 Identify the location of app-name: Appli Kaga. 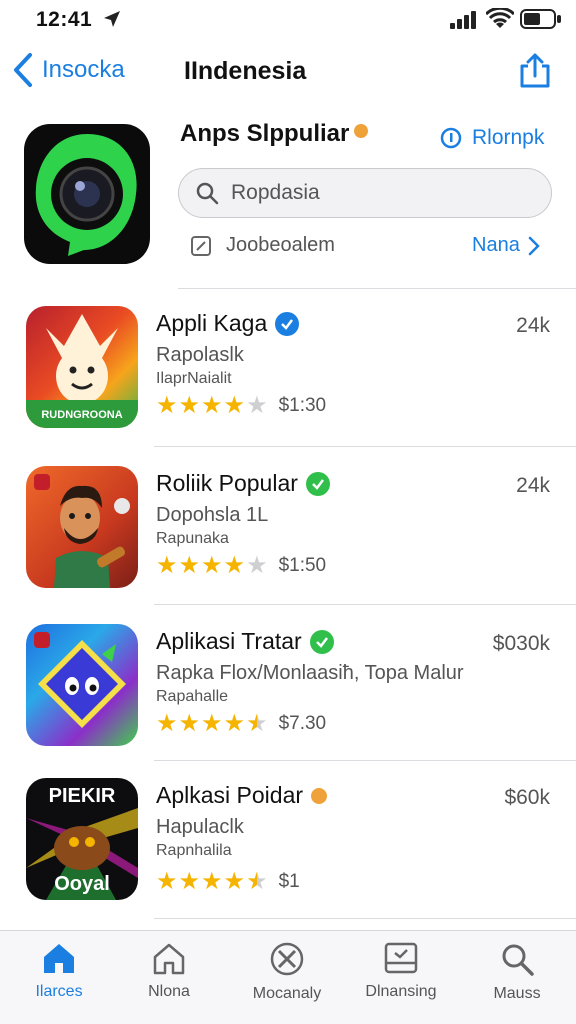
(228, 323).